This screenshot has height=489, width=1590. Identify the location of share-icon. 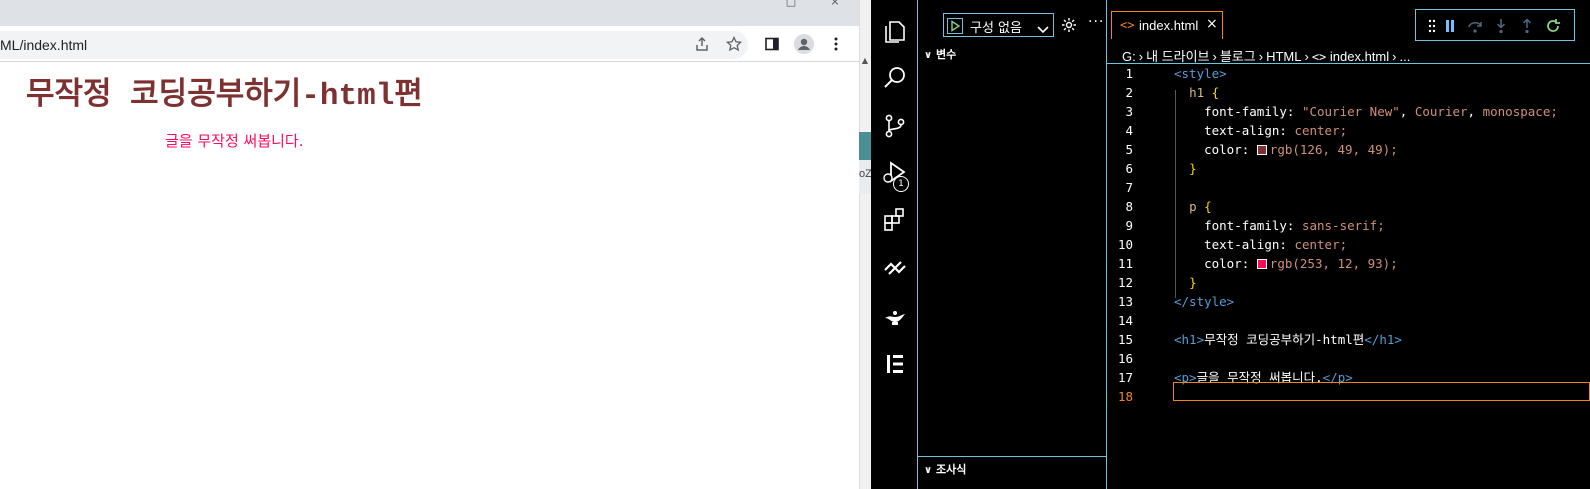
(702, 44).